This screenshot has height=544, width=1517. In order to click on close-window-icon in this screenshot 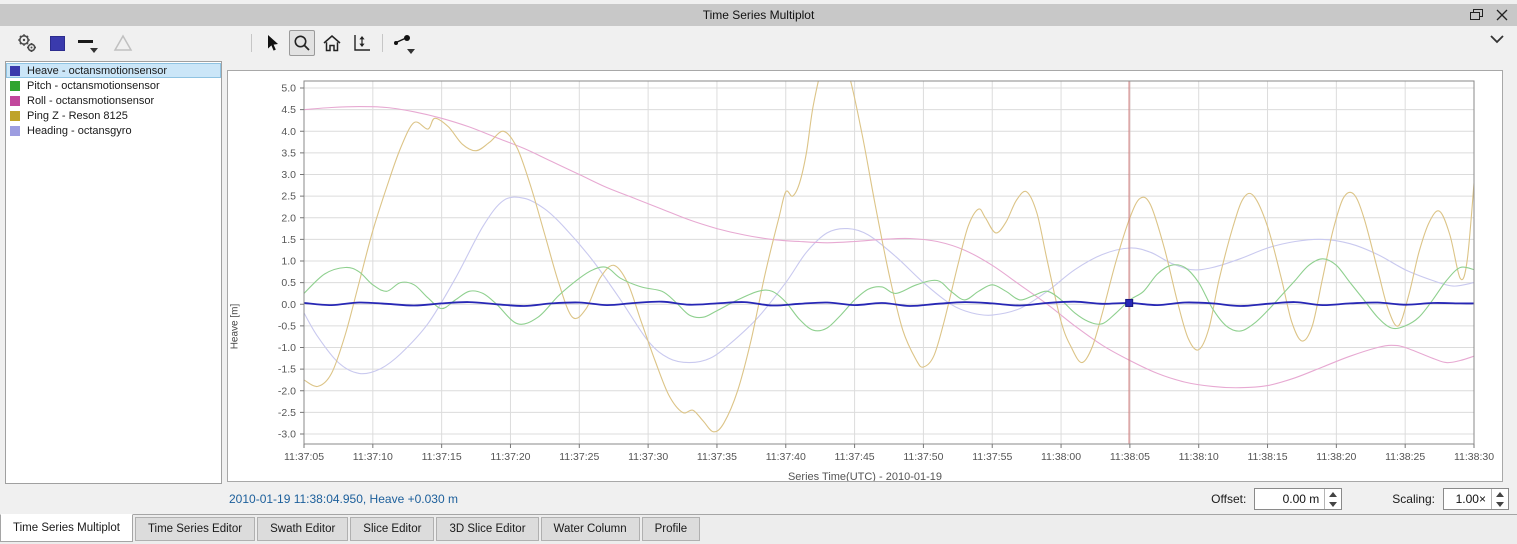, I will do `click(1502, 15)`.